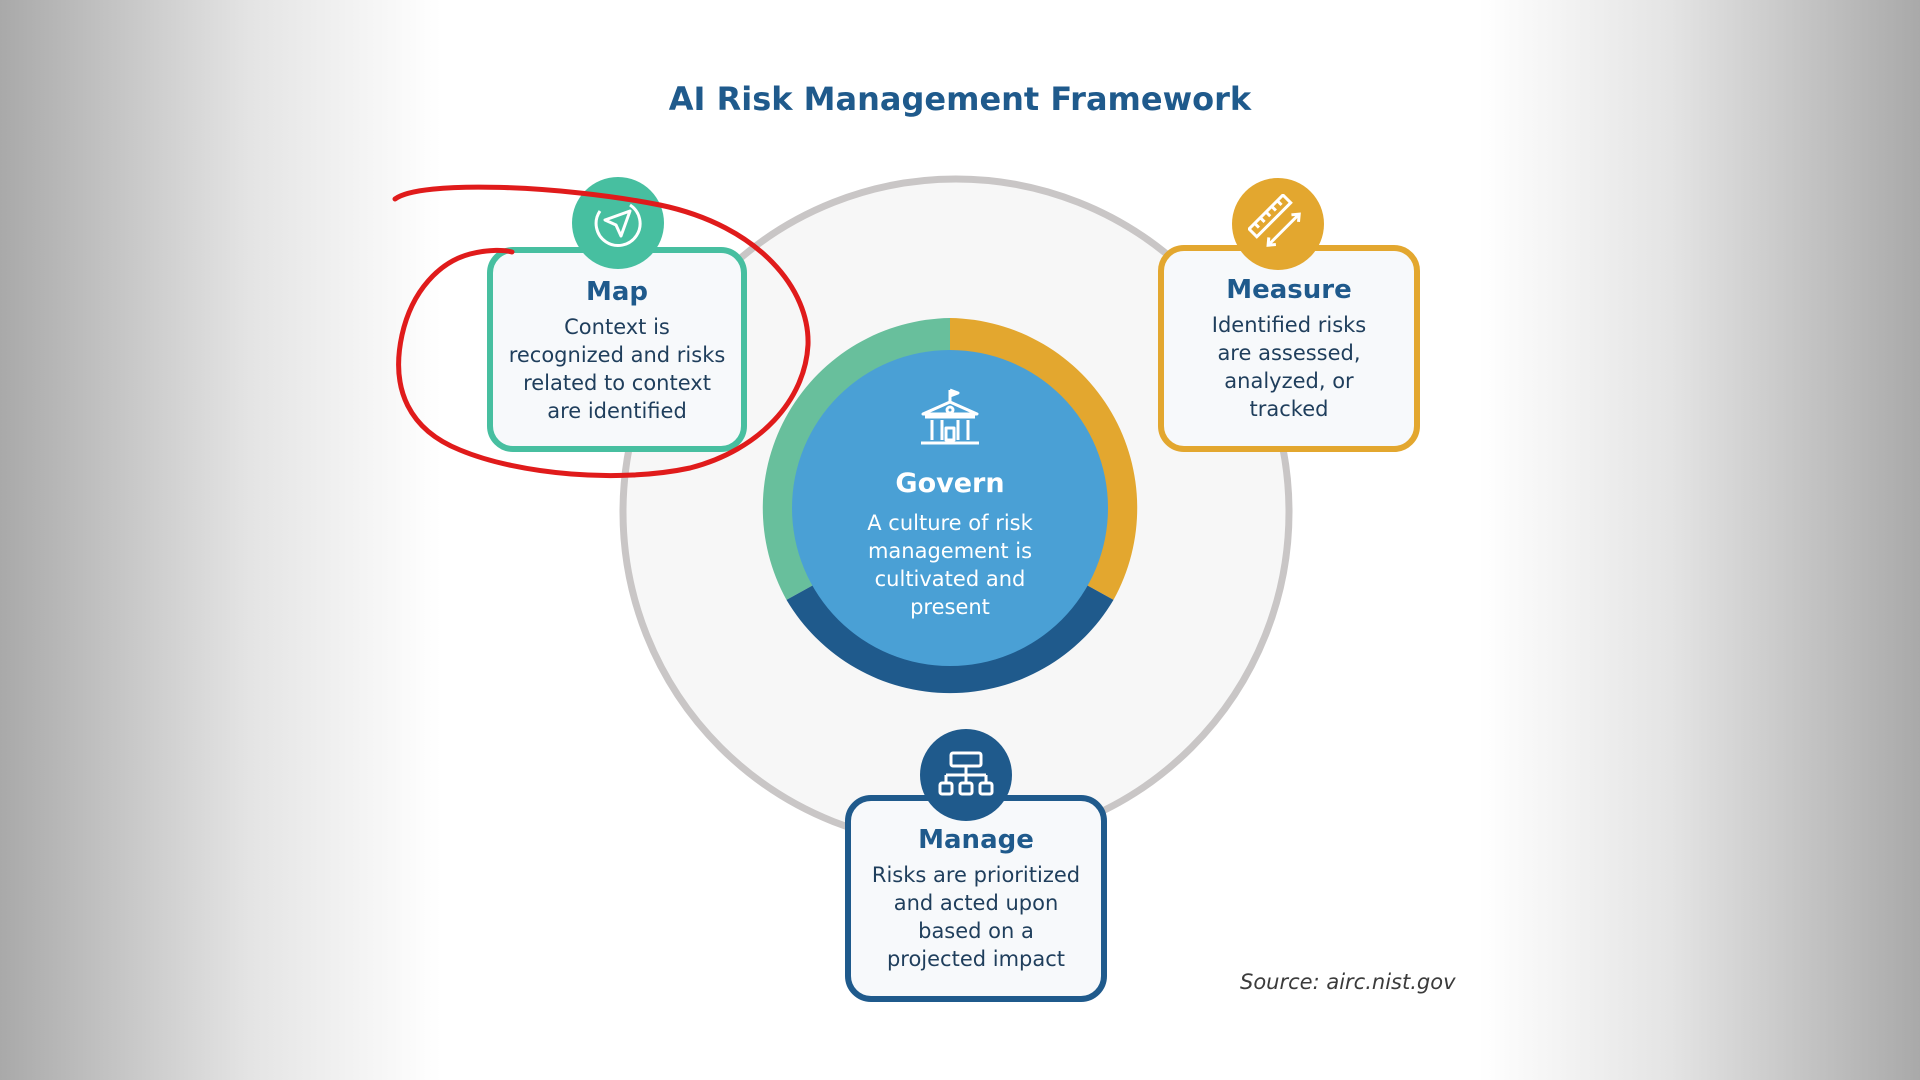 The image size is (1920, 1080). Describe the element at coordinates (1348, 982) in the screenshot. I see `source-caption: Source: airc.nist.gov` at that location.